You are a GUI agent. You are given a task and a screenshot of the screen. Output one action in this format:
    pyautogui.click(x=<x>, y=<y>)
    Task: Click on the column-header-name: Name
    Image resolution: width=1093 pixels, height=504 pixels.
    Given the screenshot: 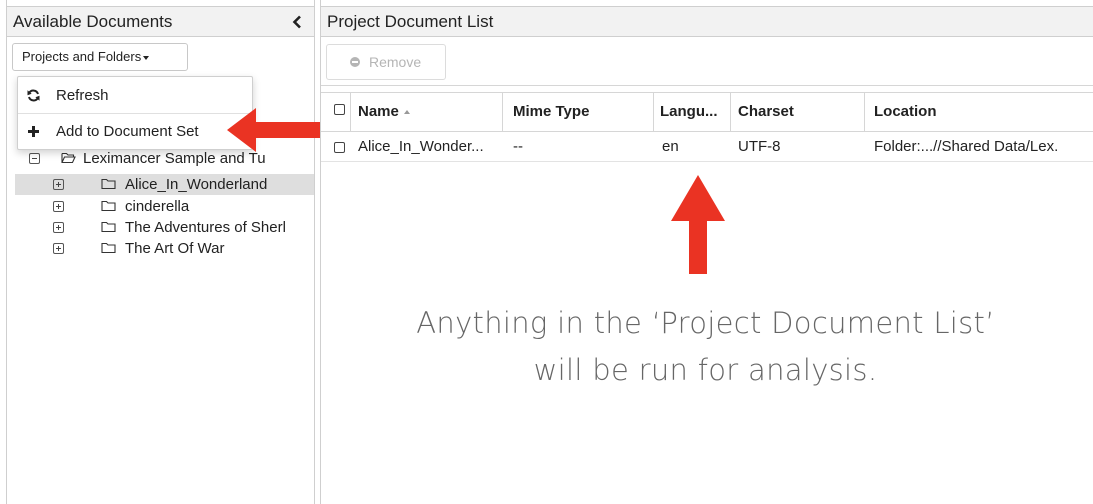 What is the action you would take?
    pyautogui.click(x=427, y=112)
    